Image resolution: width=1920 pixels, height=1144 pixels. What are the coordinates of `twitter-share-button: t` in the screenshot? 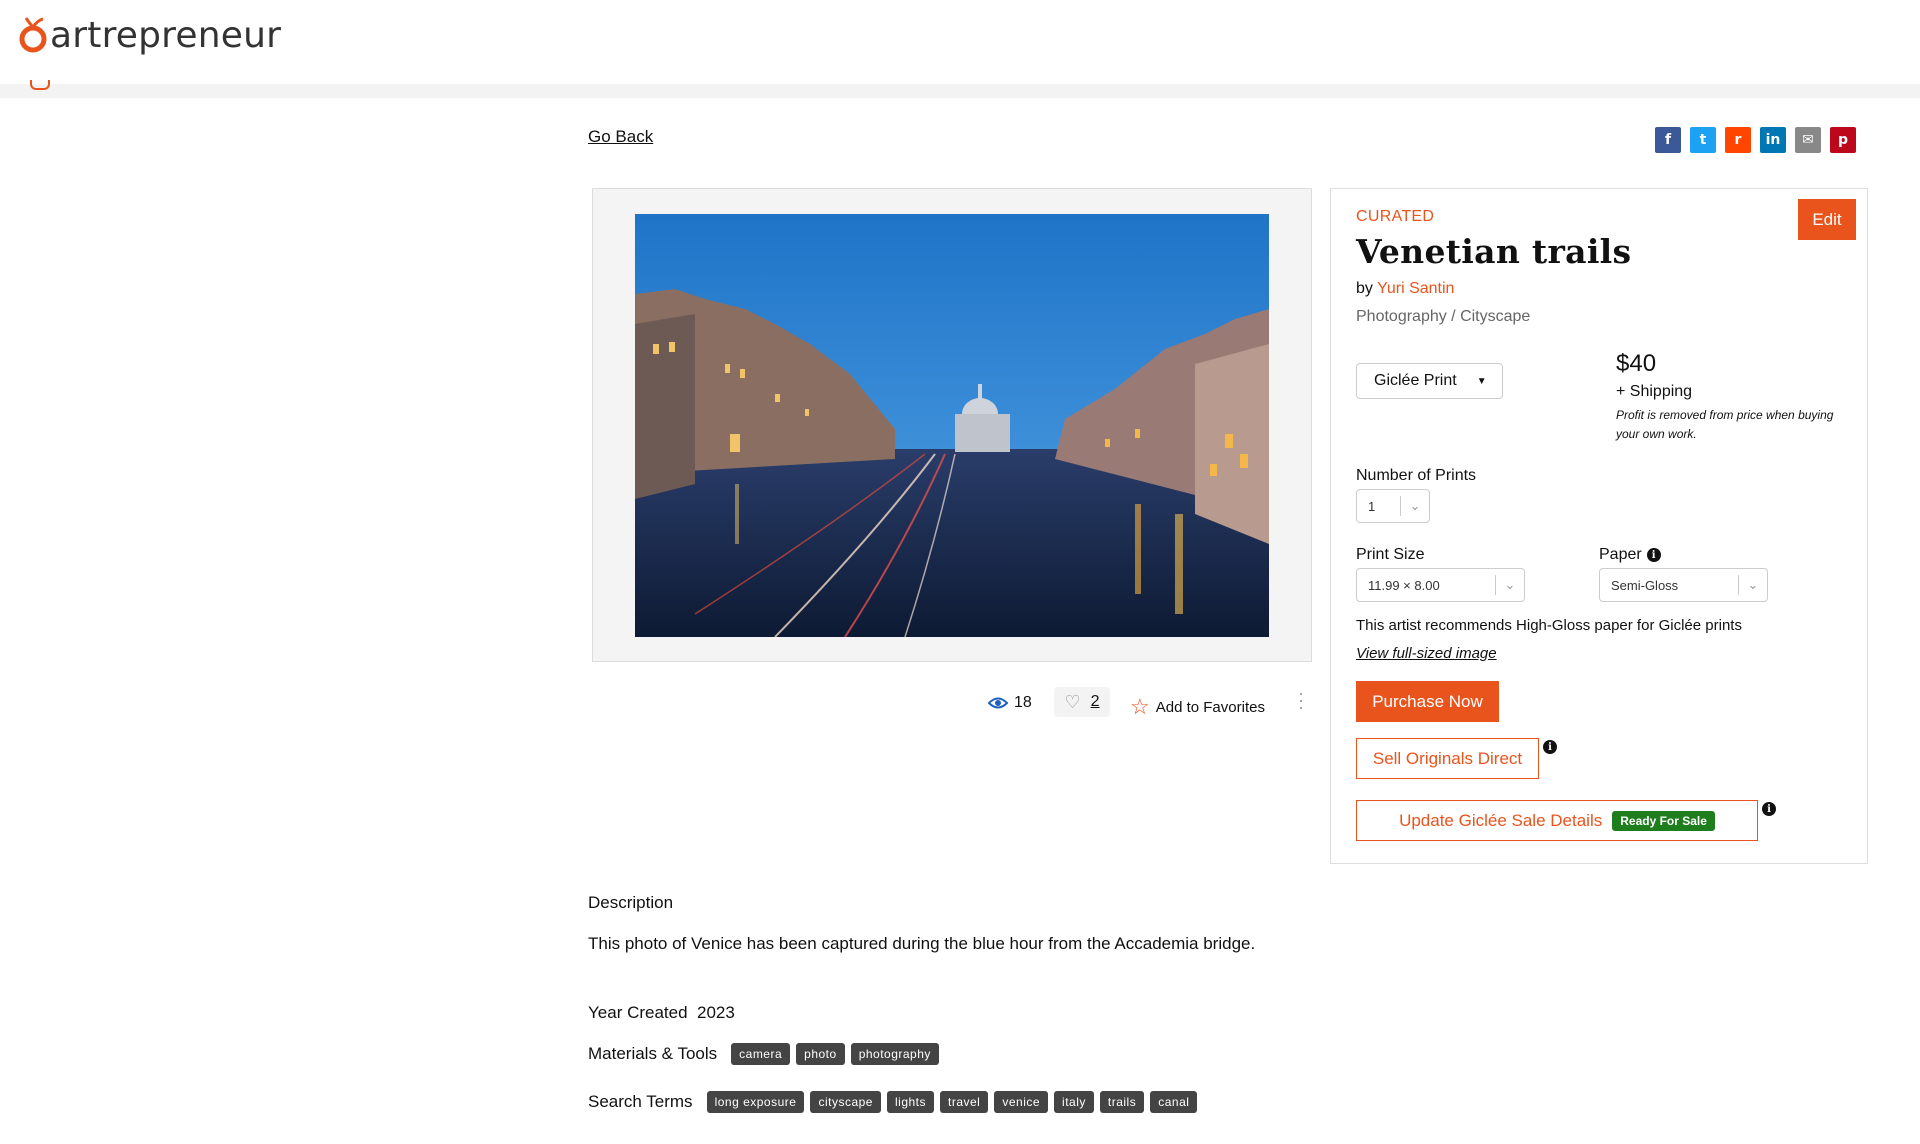 It's located at (1703, 140).